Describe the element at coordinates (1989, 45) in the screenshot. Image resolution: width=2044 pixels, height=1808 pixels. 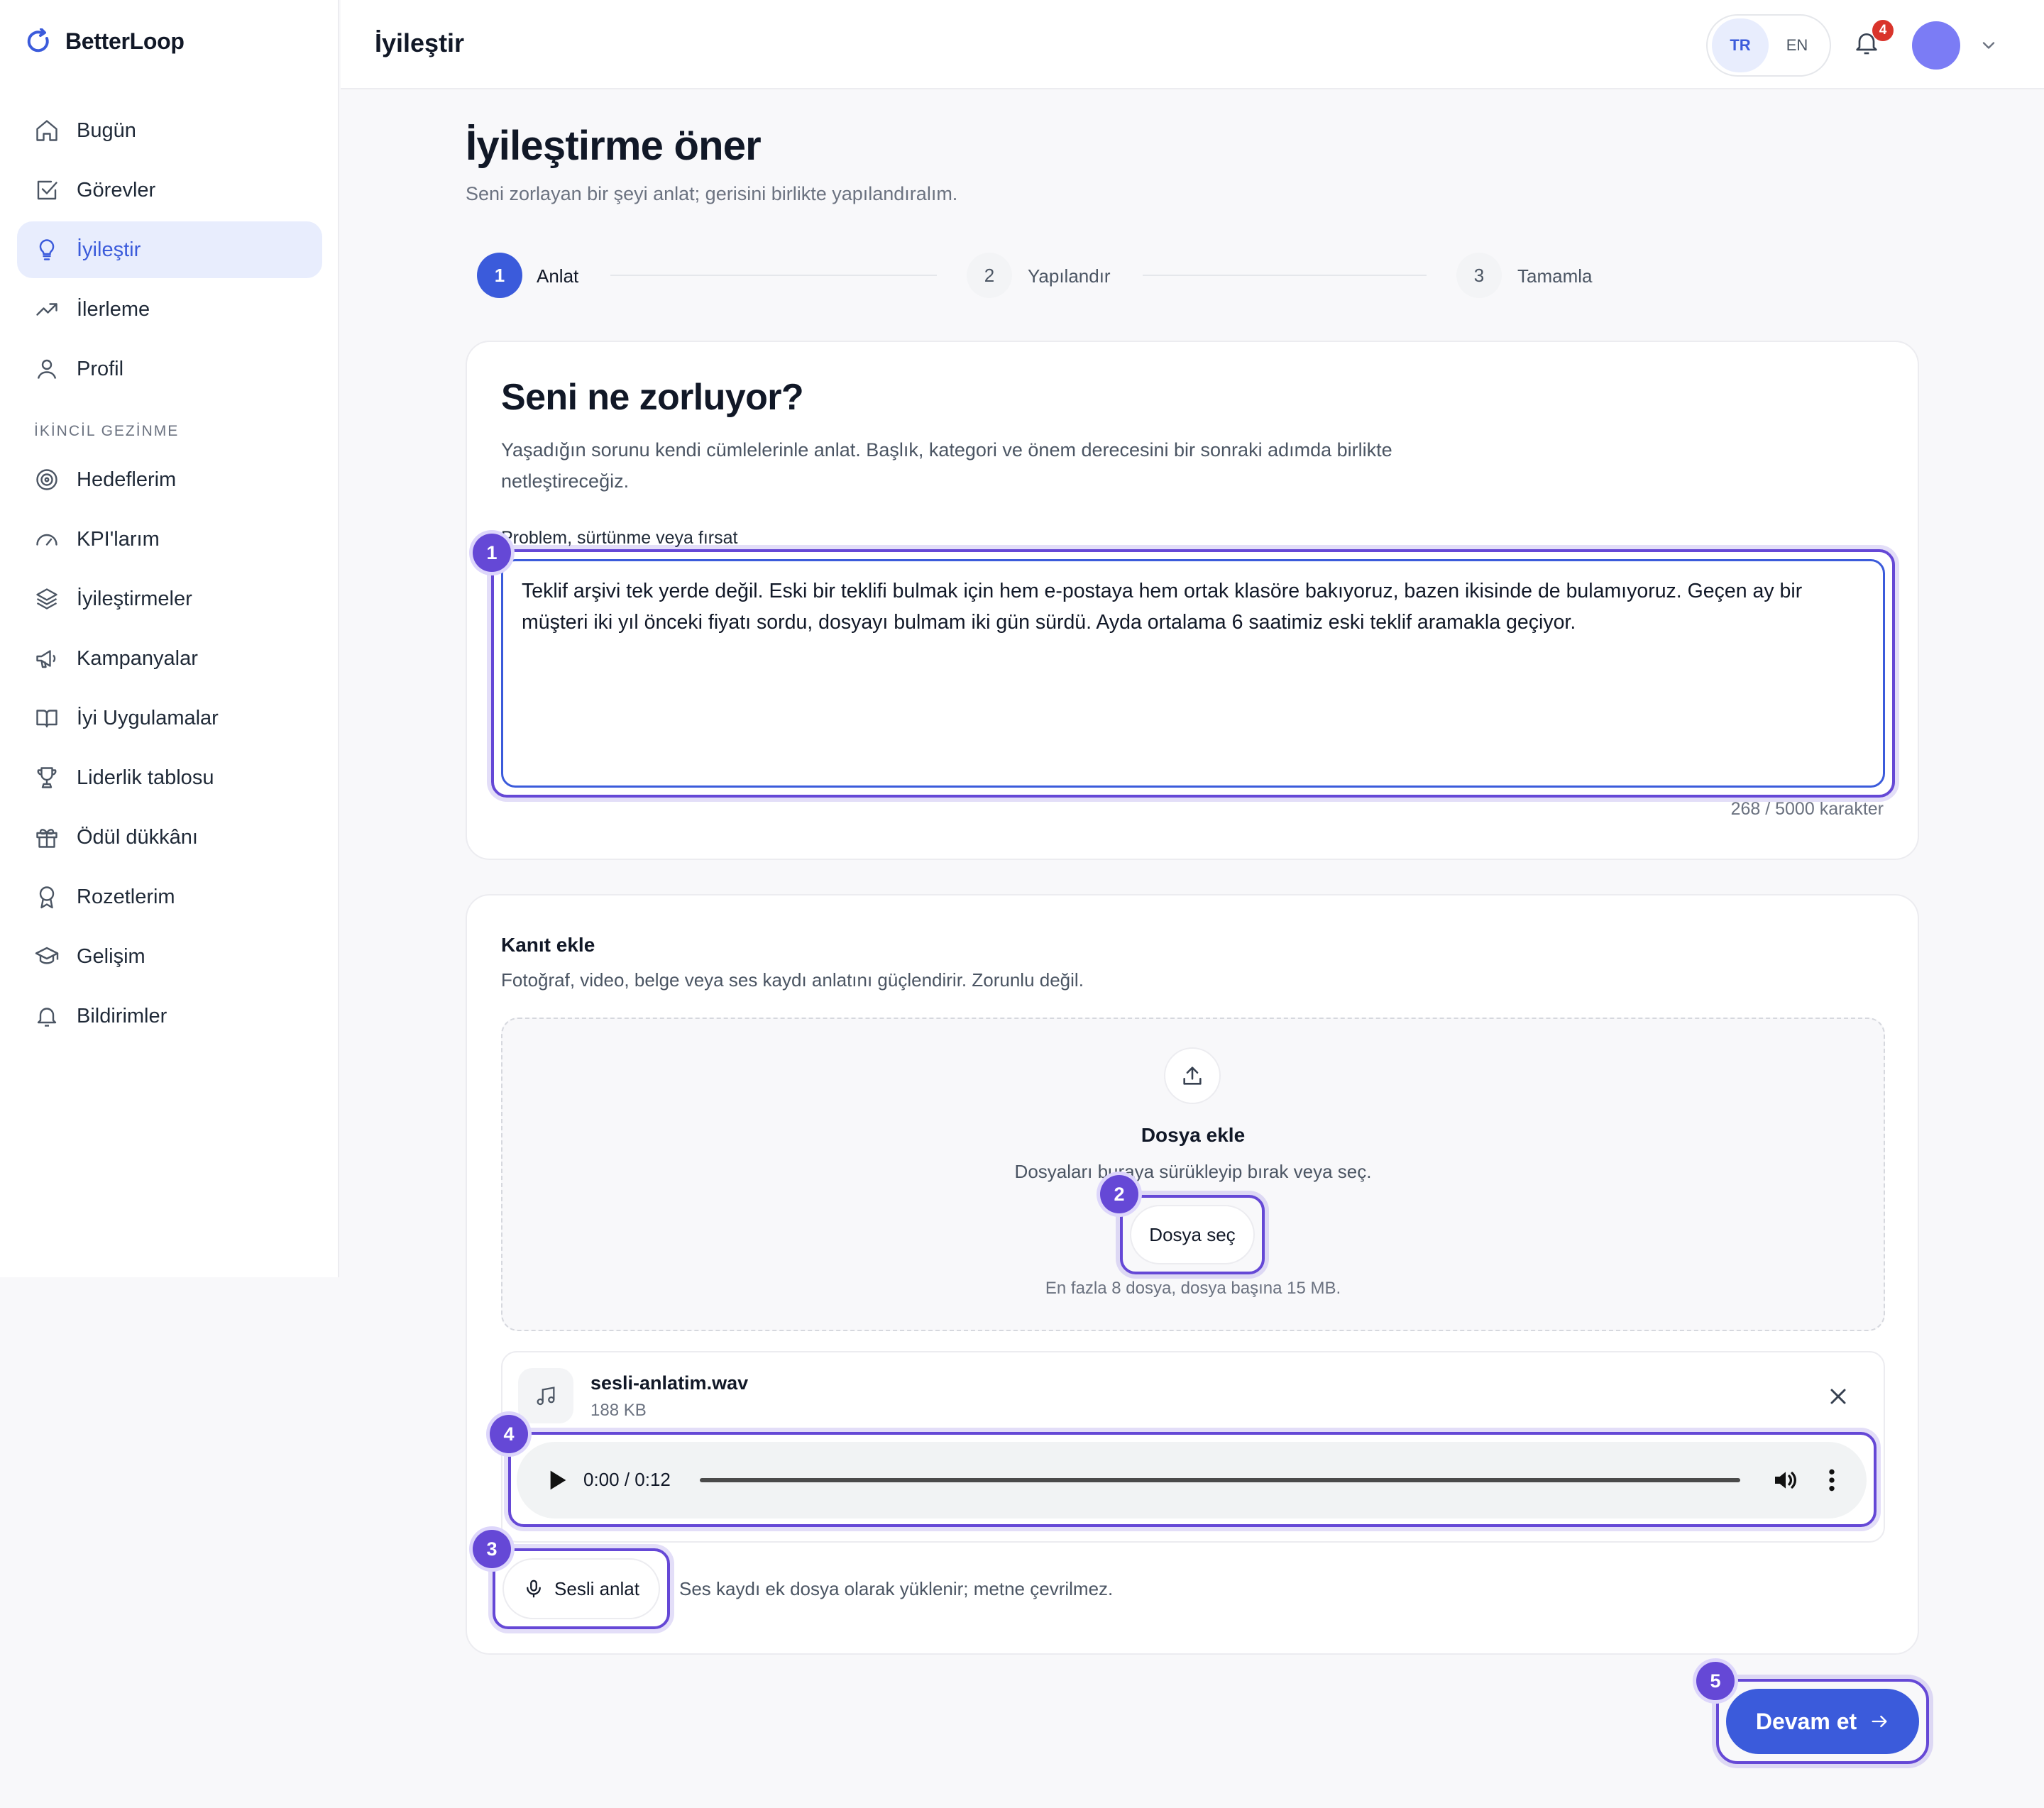
I see `chevron-down-icon` at that location.